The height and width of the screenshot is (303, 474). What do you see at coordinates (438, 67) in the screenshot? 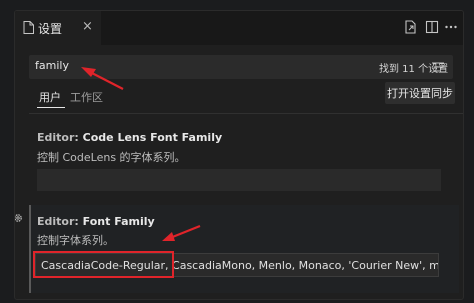
I see `filter-icon` at bounding box center [438, 67].